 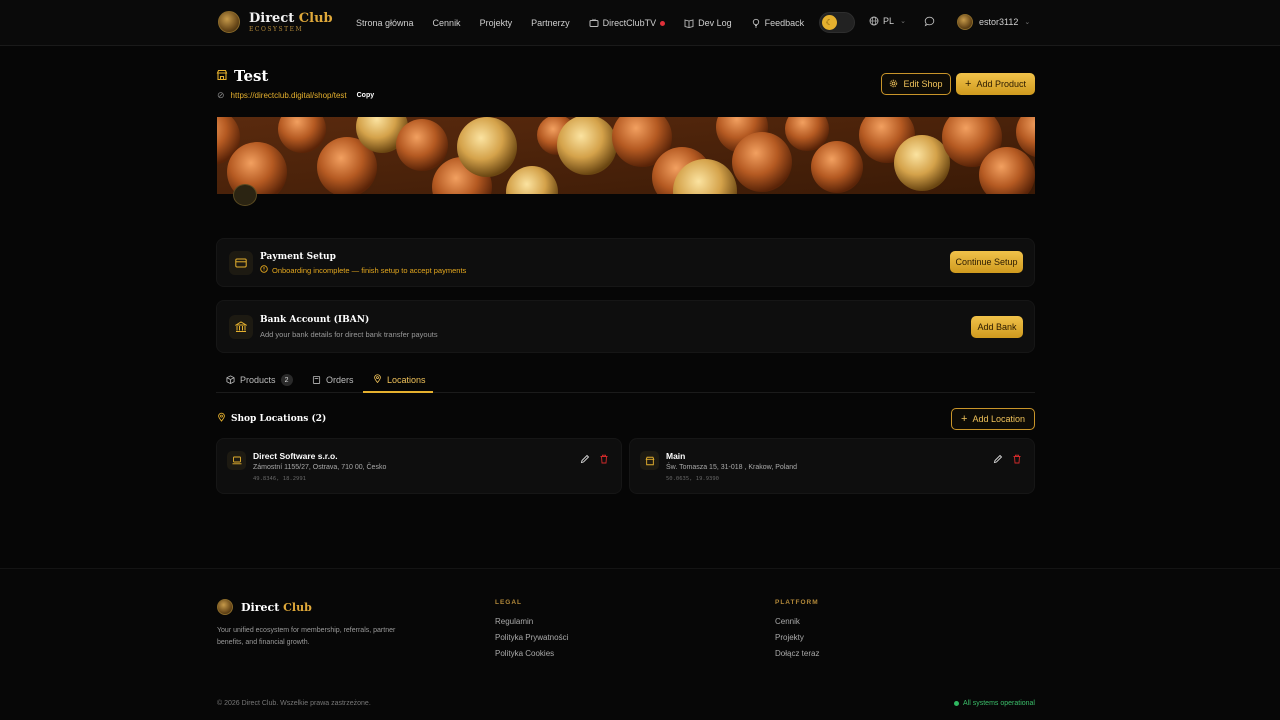 I want to click on footer-platform-heading: PLATFORM, so click(x=797, y=602).